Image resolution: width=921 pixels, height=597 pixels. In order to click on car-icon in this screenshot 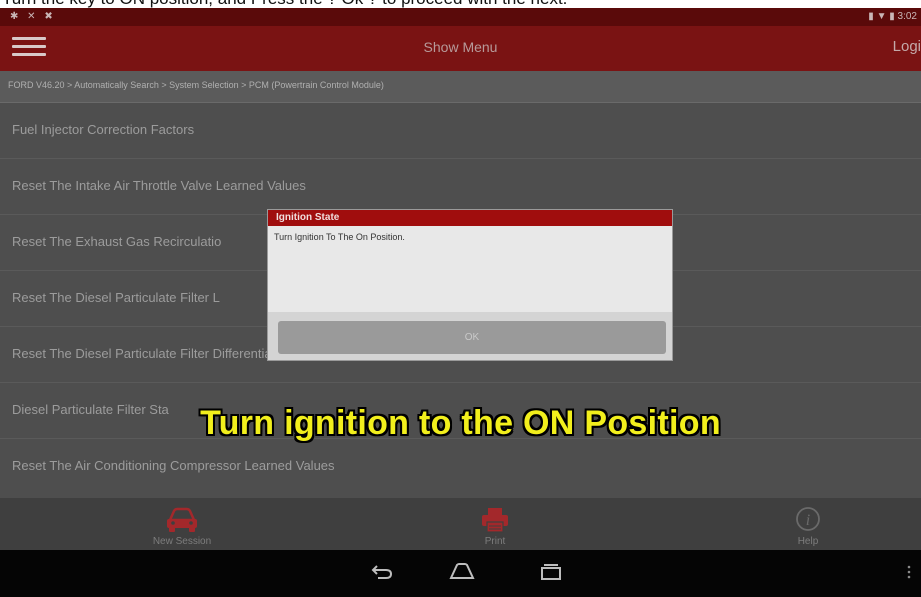, I will do `click(182, 522)`.